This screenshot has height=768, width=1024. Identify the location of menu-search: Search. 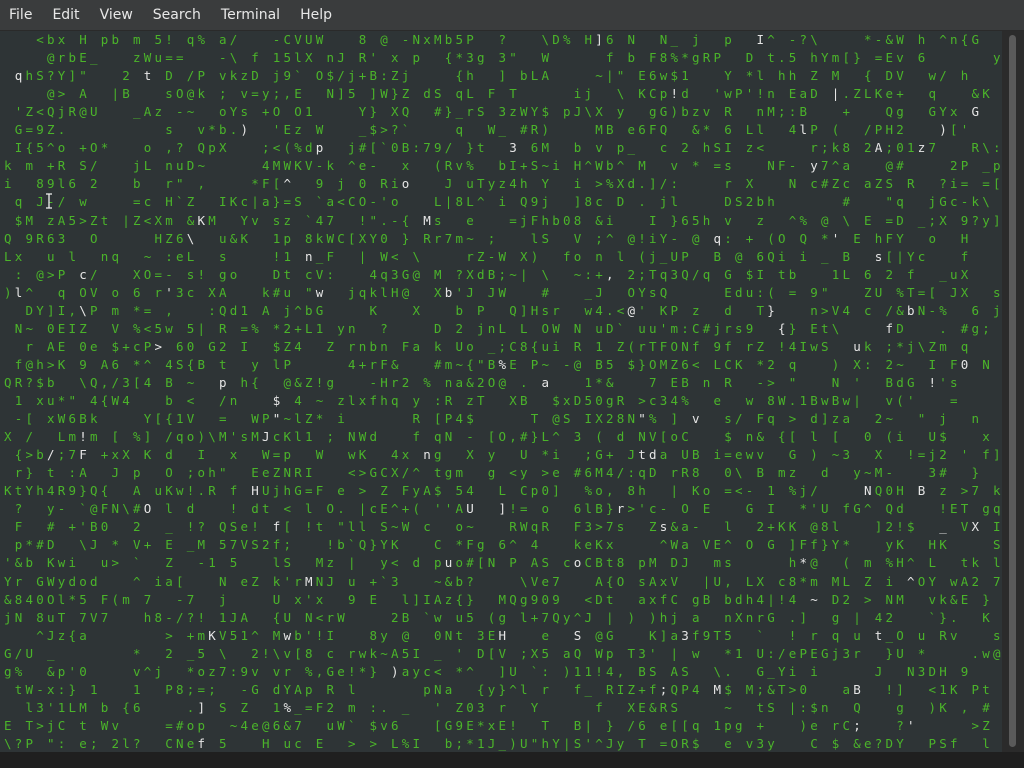
(177, 15).